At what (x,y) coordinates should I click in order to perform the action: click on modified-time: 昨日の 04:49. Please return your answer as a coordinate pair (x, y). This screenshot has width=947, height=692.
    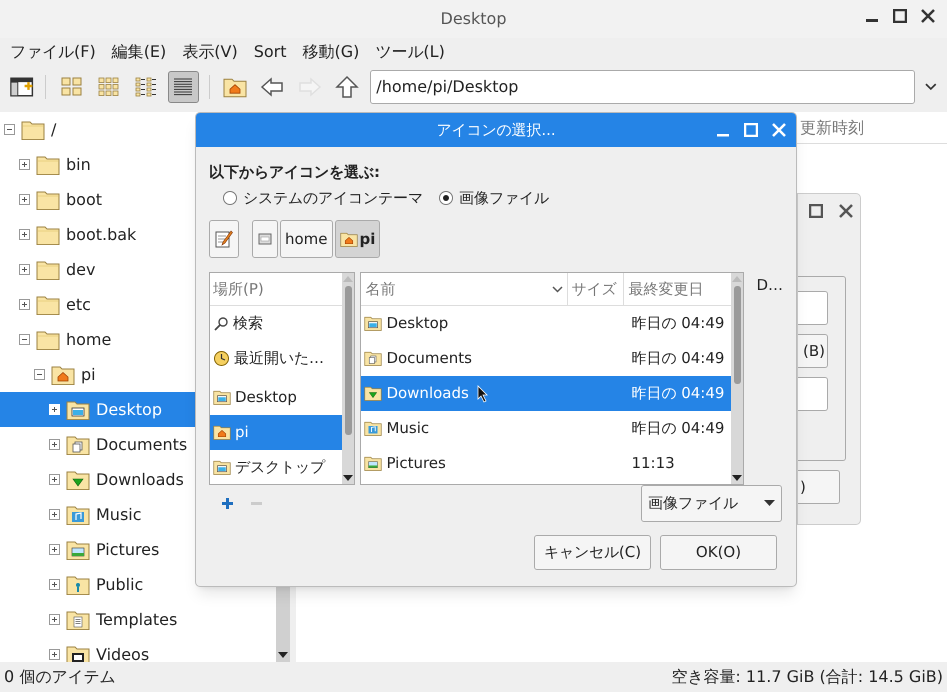
    Looking at the image, I should click on (678, 359).